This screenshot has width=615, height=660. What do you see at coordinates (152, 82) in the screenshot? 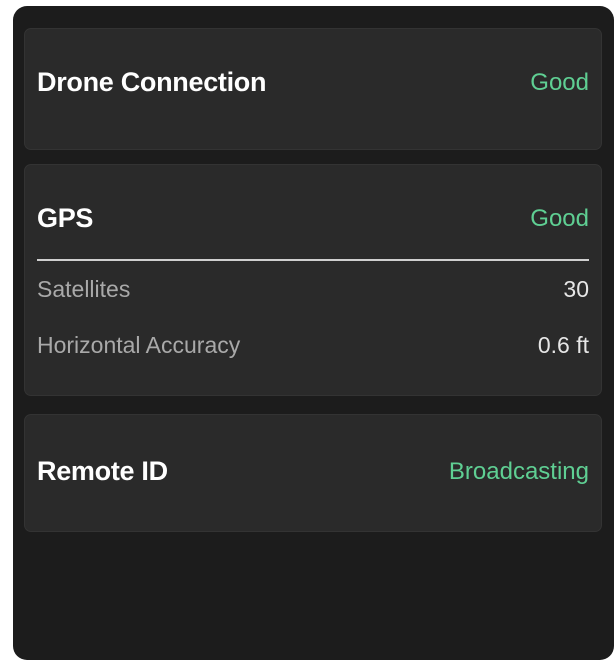
I see `drone-connection-title: Drone Connection` at bounding box center [152, 82].